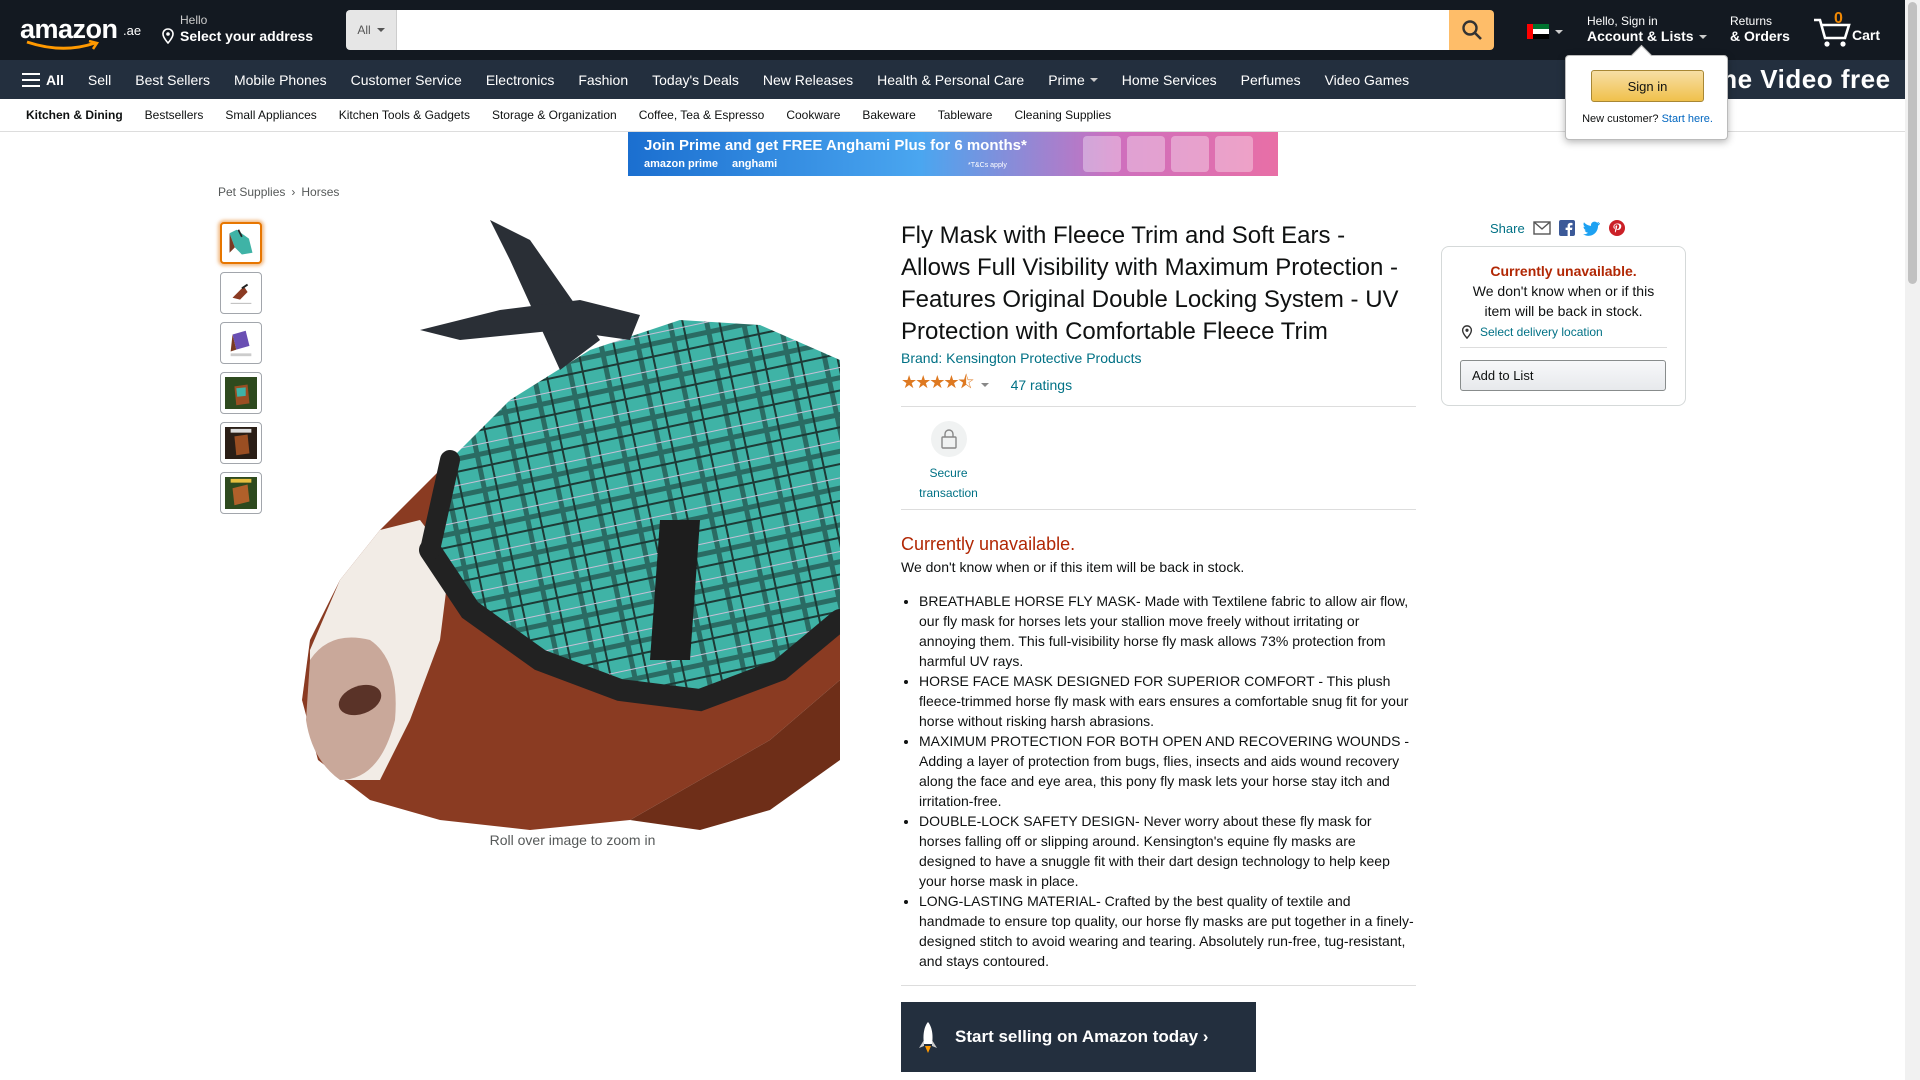 The width and height of the screenshot is (1920, 1080). What do you see at coordinates (85, 115) in the screenshot?
I see `subnav-kitchen-dining: Kitchen & Dining` at bounding box center [85, 115].